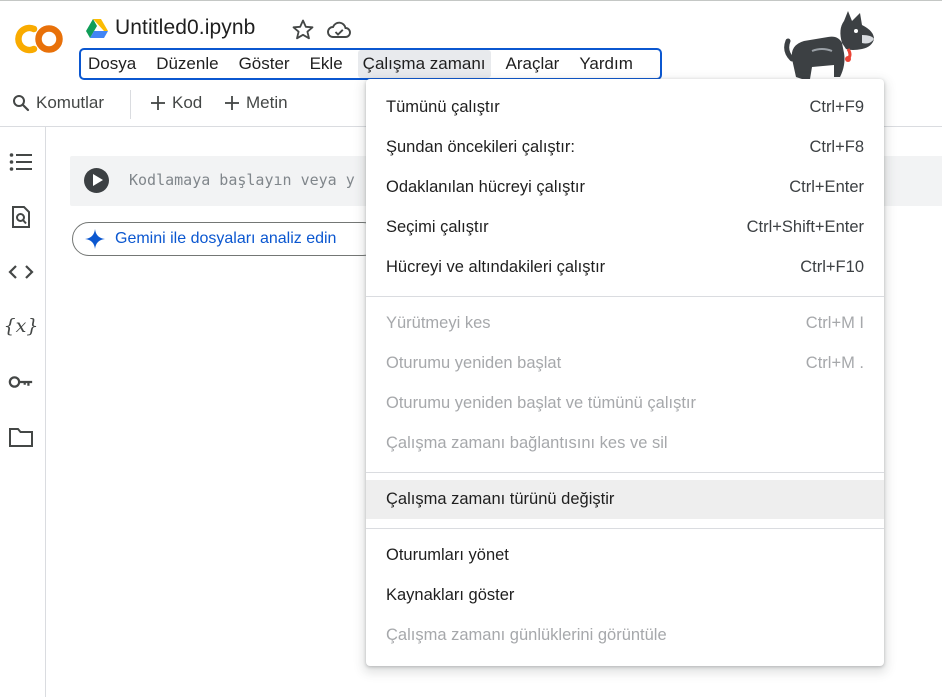 The width and height of the screenshot is (942, 697). Describe the element at coordinates (805, 227) in the screenshot. I see `menu-item-shortcut: Ctrl+Shift+Enter` at that location.